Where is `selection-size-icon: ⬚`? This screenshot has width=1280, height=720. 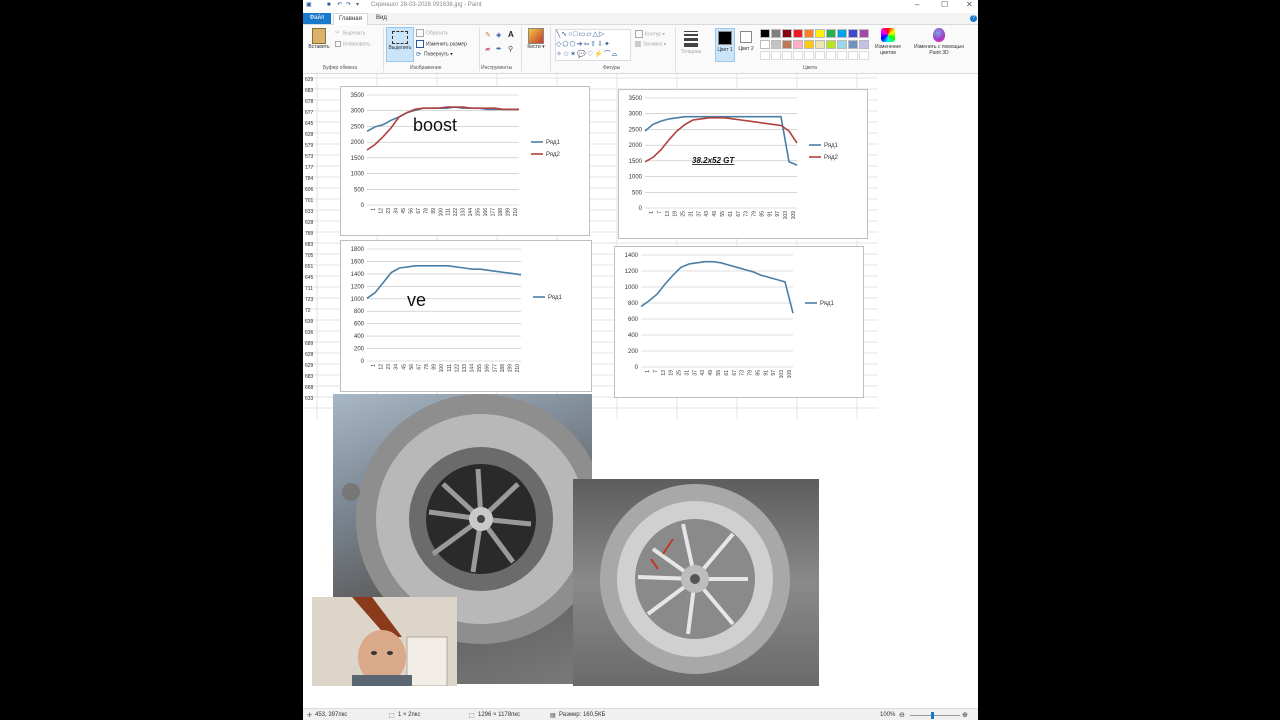 selection-size-icon: ⬚ is located at coordinates (392, 716).